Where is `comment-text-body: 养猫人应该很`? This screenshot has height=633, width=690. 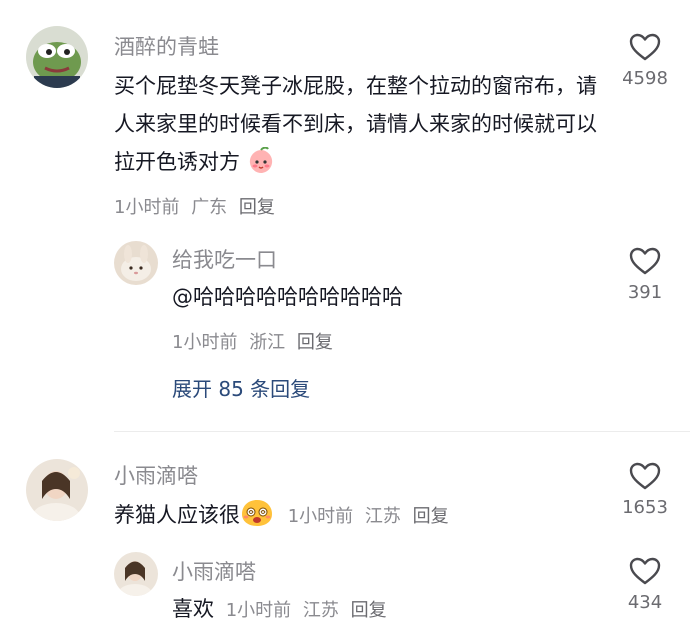
comment-text-body: 养猫人应该很 is located at coordinates (177, 515).